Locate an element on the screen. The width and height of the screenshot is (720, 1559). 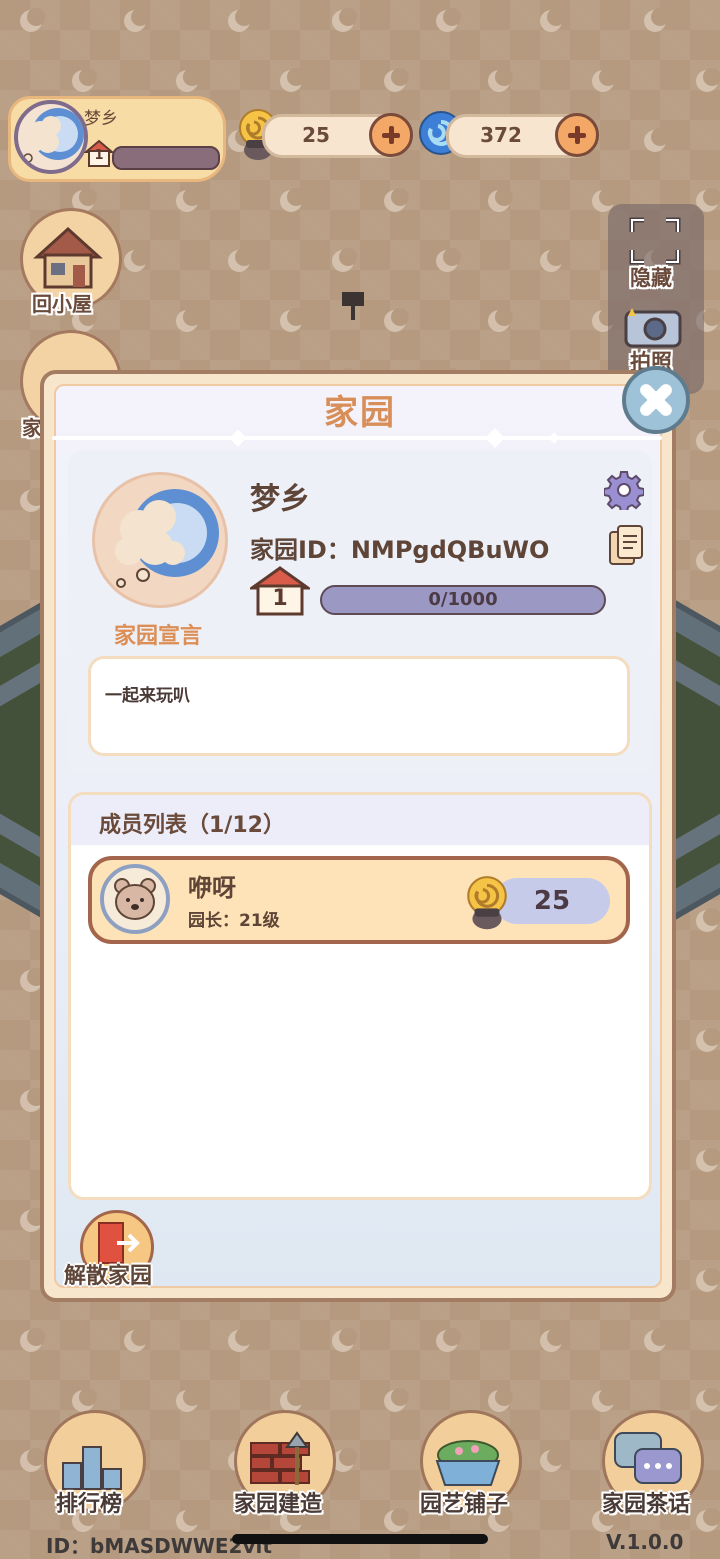
garden-level: 1 is located at coordinates (280, 598).